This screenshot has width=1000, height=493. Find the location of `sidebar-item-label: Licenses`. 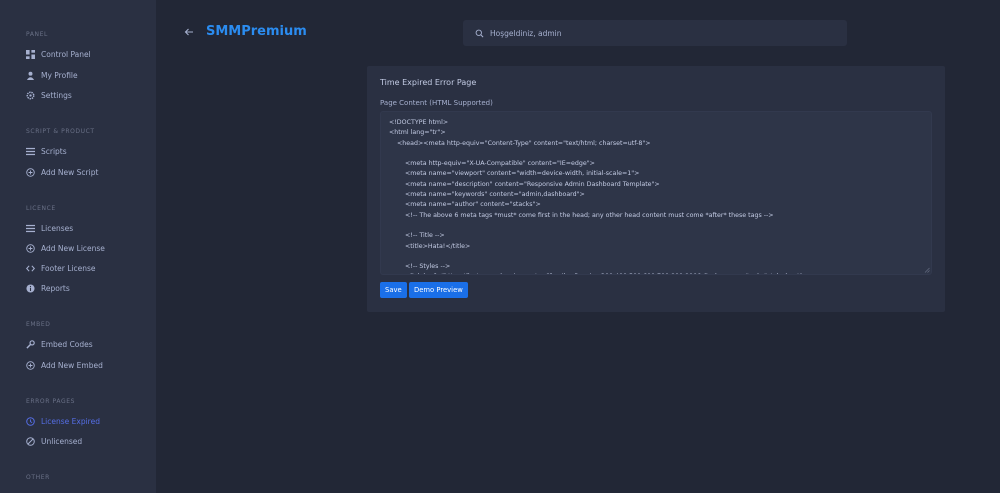

sidebar-item-label: Licenses is located at coordinates (57, 228).